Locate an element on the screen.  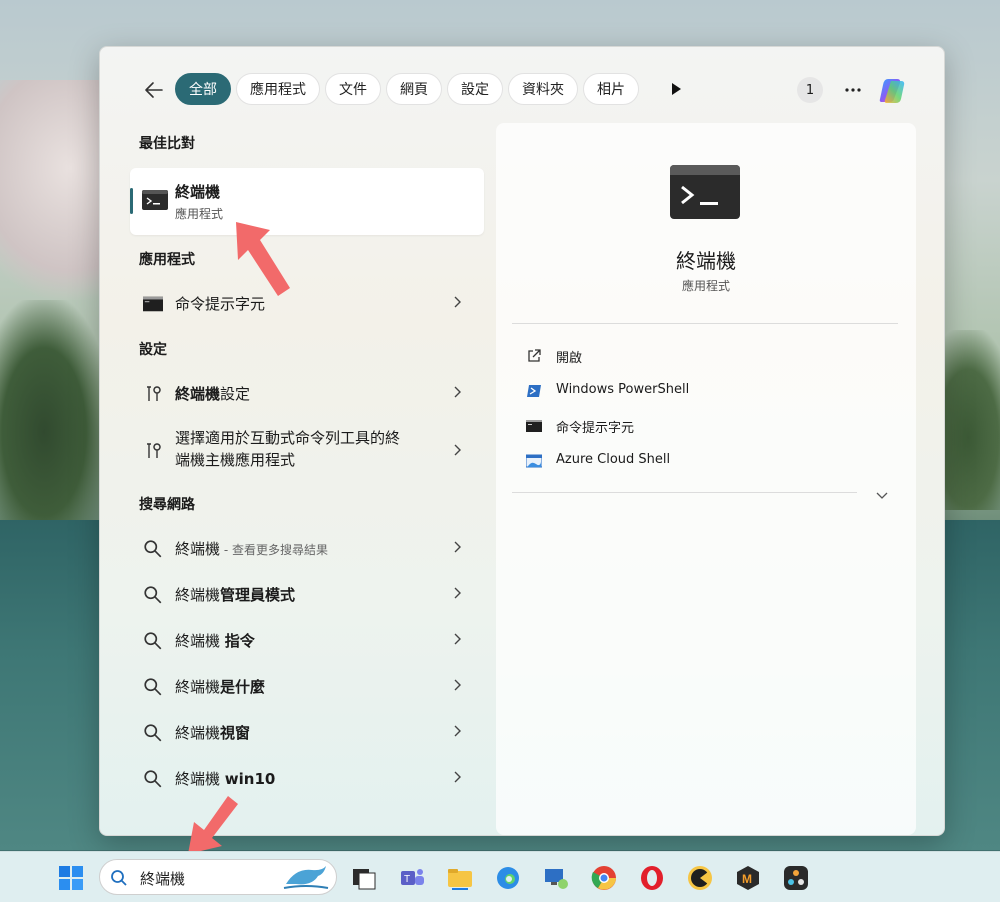
filter-chip-web: 網頁 is located at coordinates (414, 89).